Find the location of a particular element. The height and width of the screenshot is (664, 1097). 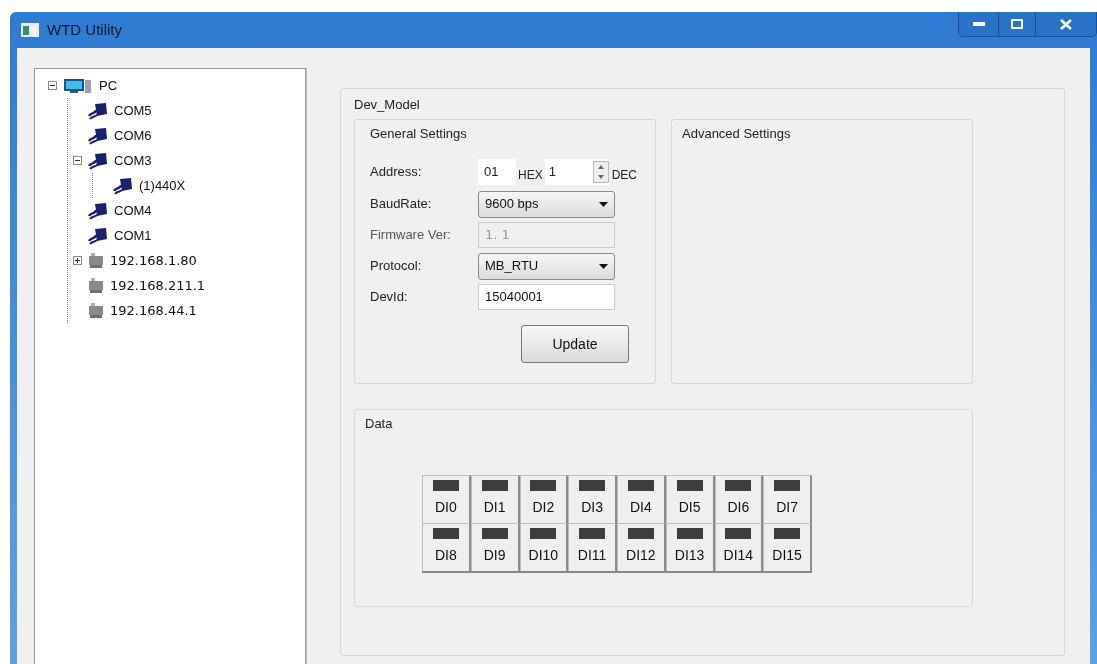

maximize-button is located at coordinates (1017, 24).